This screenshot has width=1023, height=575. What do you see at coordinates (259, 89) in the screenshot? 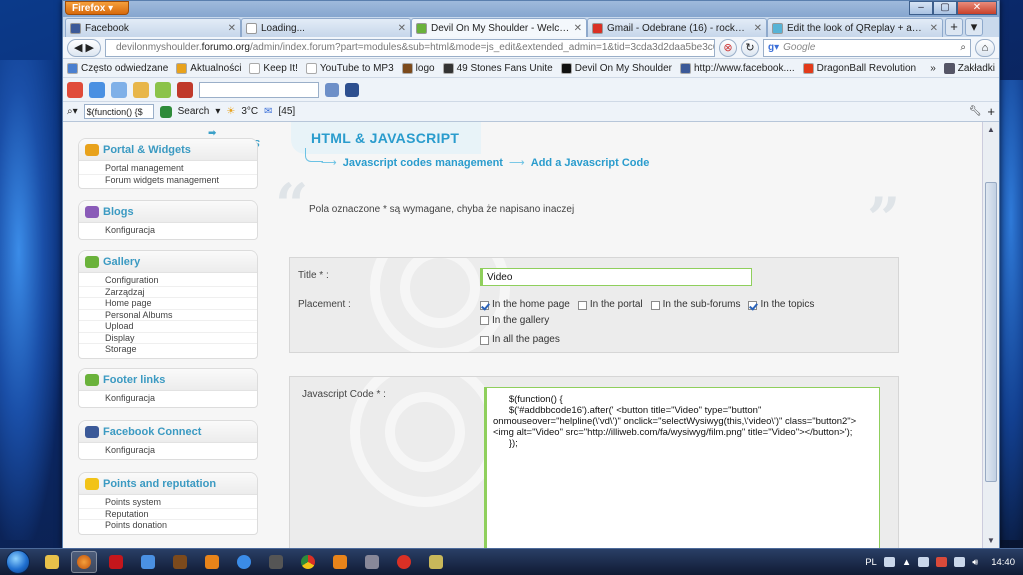
I see `addon-text-field` at bounding box center [259, 89].